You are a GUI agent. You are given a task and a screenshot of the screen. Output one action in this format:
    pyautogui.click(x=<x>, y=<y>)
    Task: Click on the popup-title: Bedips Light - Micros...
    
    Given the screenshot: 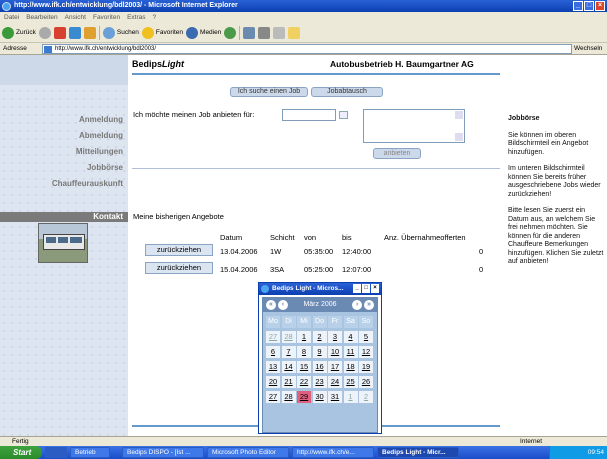 What is the action you would take?
    pyautogui.click(x=308, y=288)
    